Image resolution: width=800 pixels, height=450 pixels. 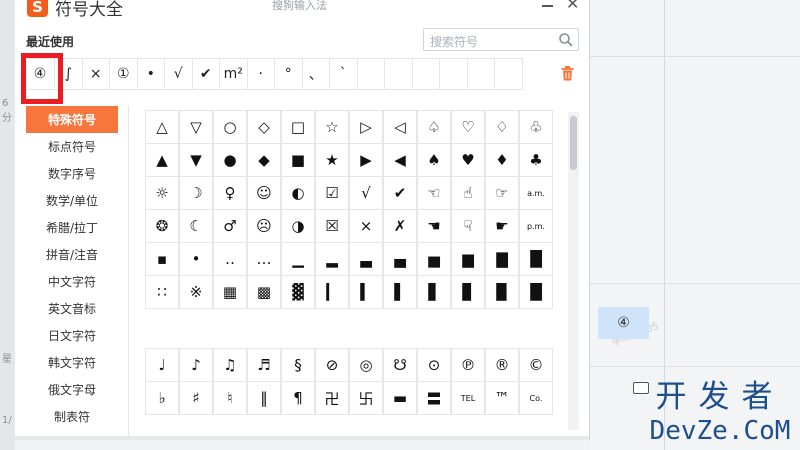 What do you see at coordinates (95, 74) in the screenshot?
I see `recent-symbol: ×` at bounding box center [95, 74].